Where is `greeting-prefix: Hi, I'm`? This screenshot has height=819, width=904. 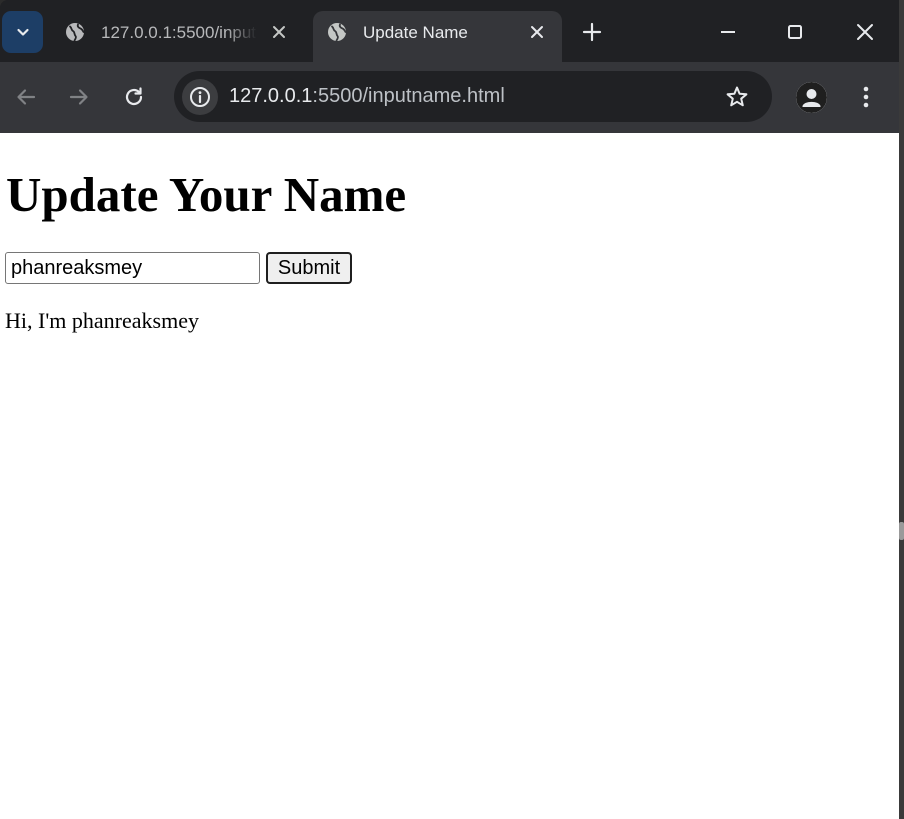 greeting-prefix: Hi, I'm is located at coordinates (38, 320).